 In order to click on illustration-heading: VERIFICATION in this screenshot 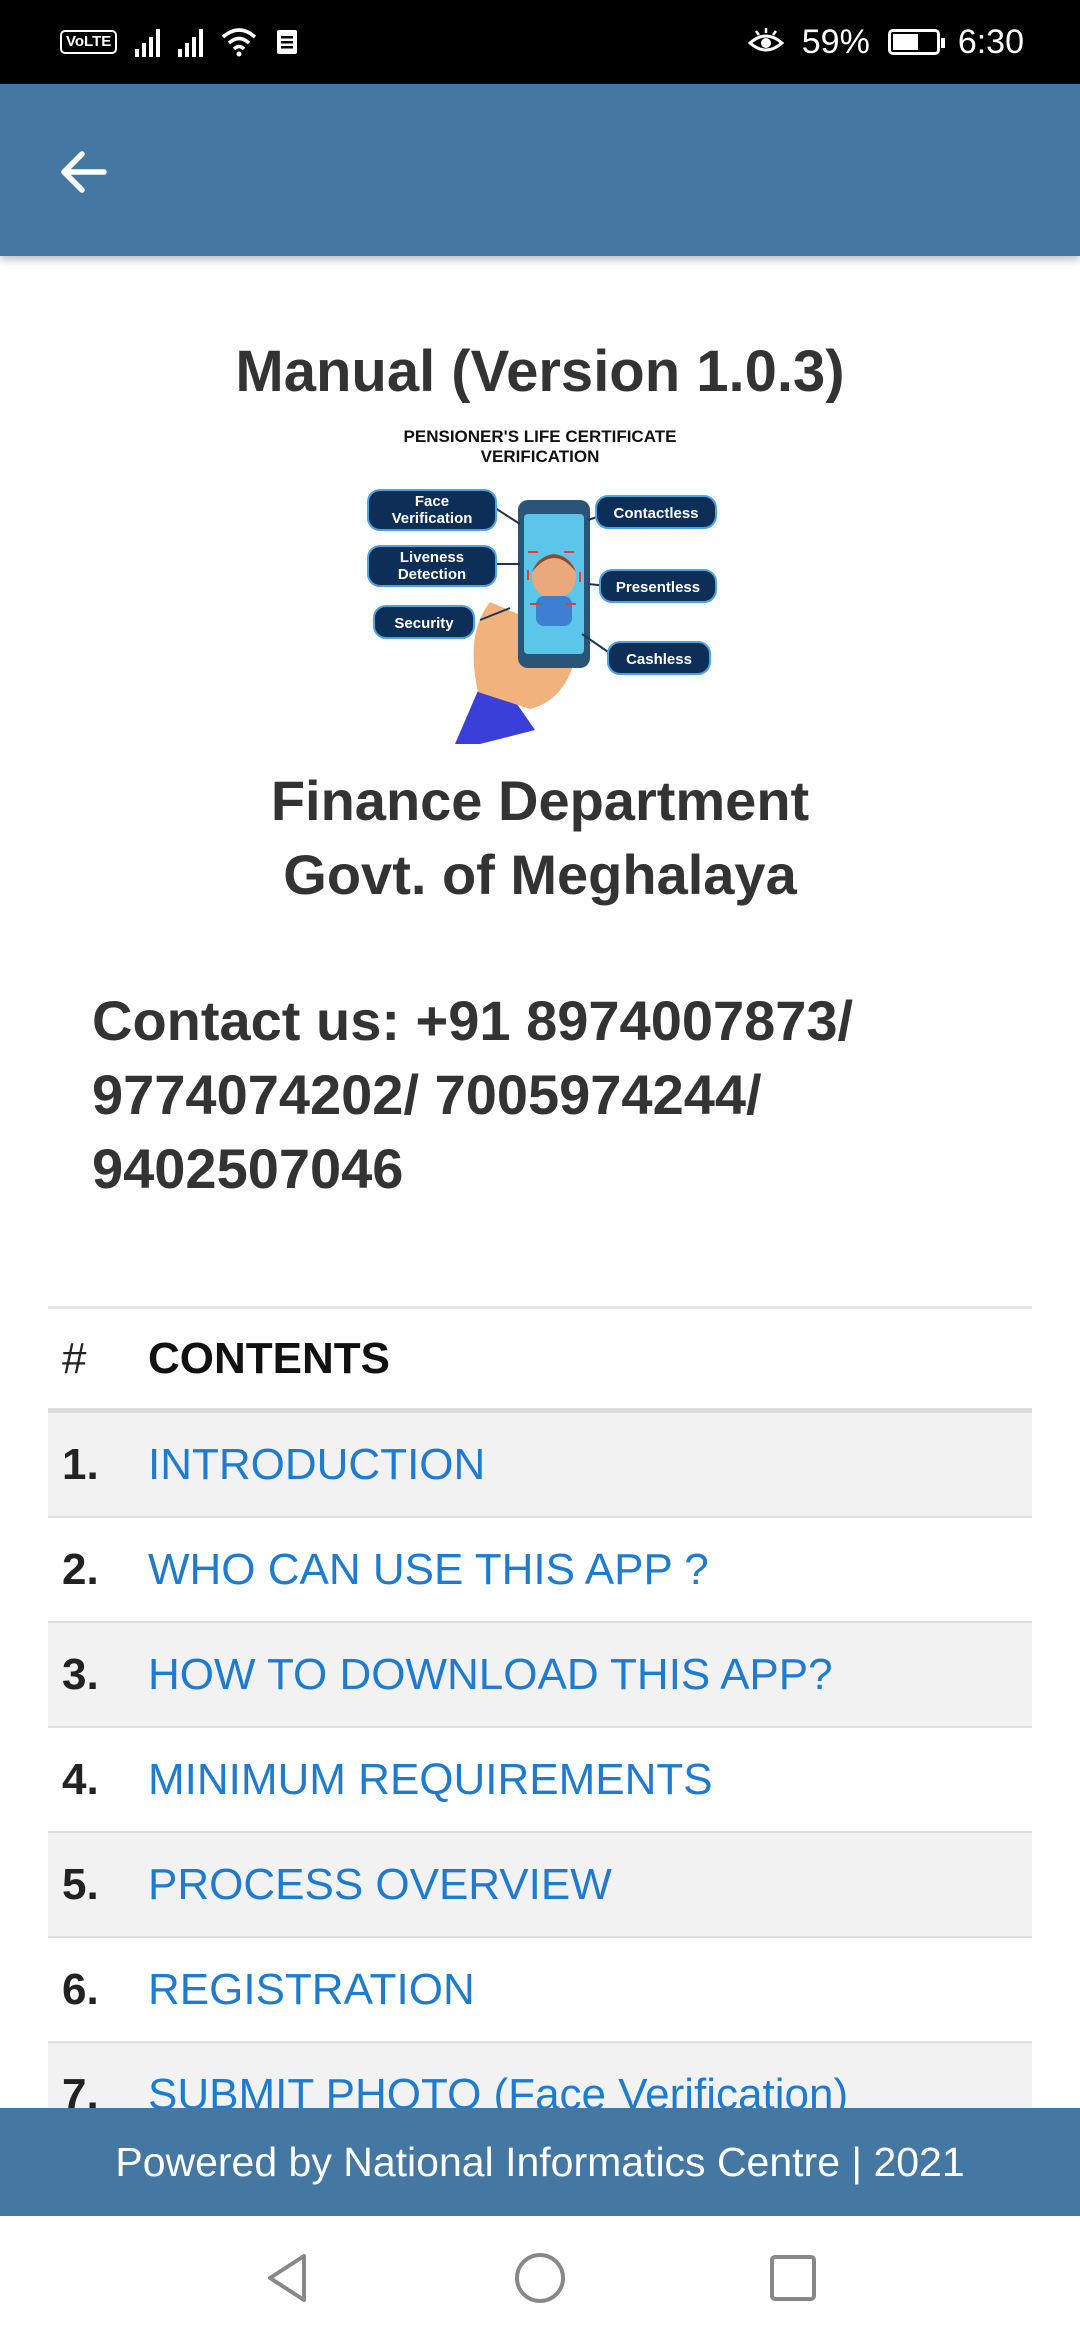, I will do `click(540, 456)`.